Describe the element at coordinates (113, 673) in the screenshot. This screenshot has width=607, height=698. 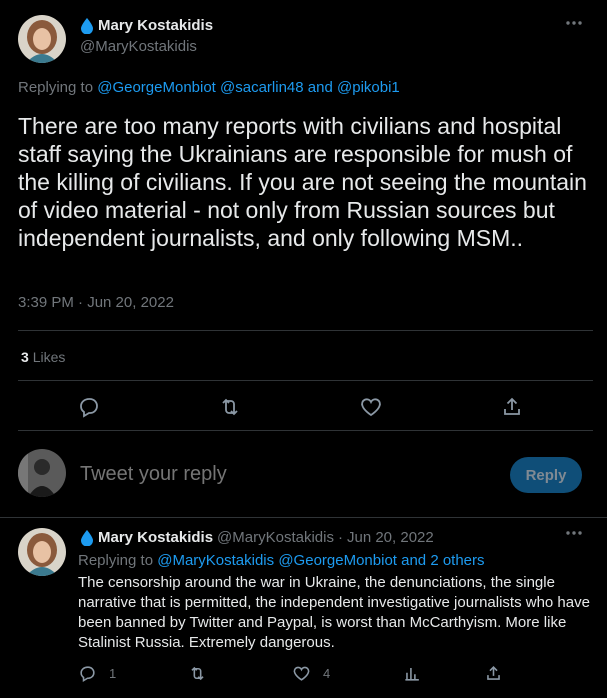
I see `reply-count: 1` at that location.